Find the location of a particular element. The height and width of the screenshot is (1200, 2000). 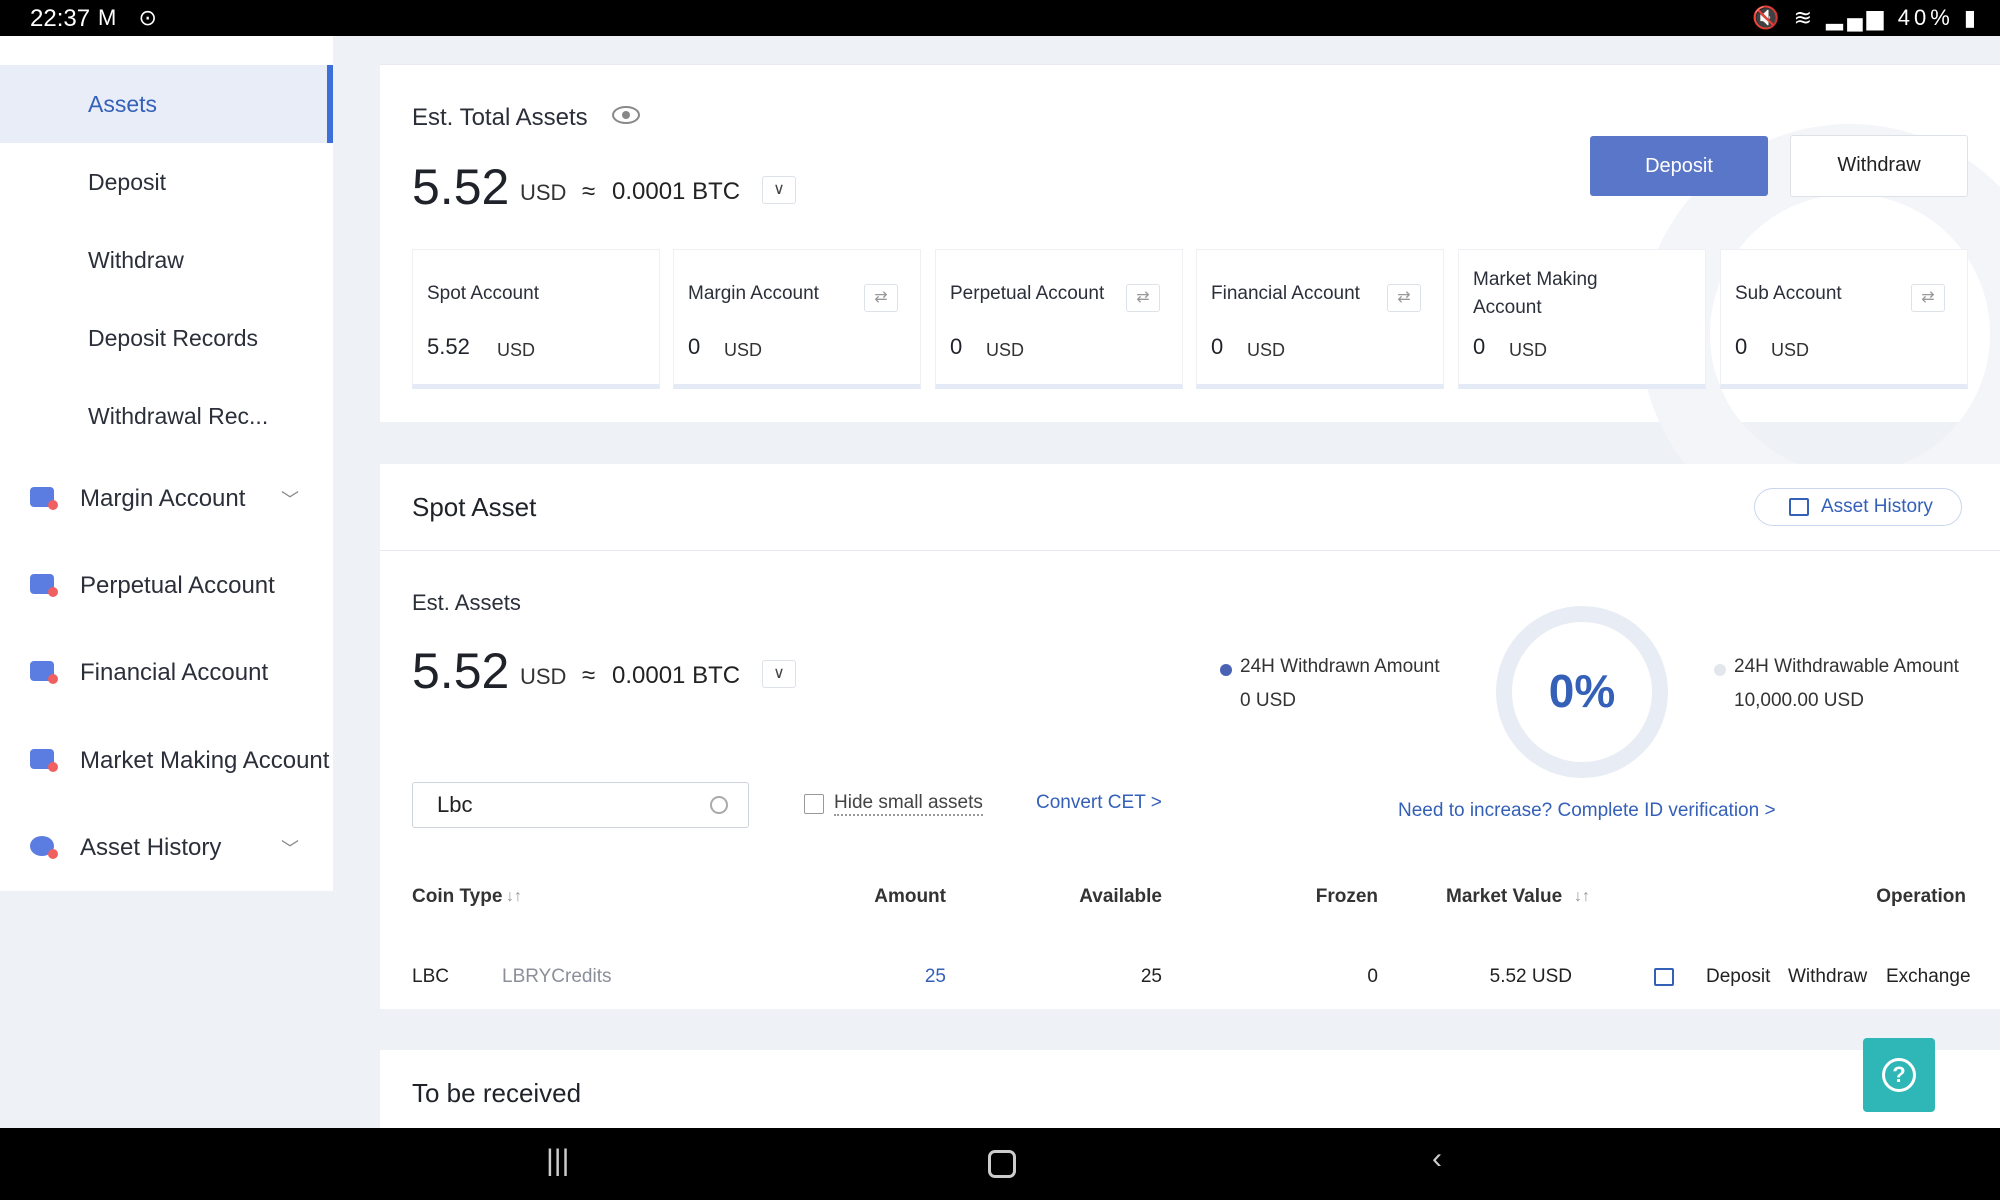

recent-apps-icon: ||| is located at coordinates (557, 1161).